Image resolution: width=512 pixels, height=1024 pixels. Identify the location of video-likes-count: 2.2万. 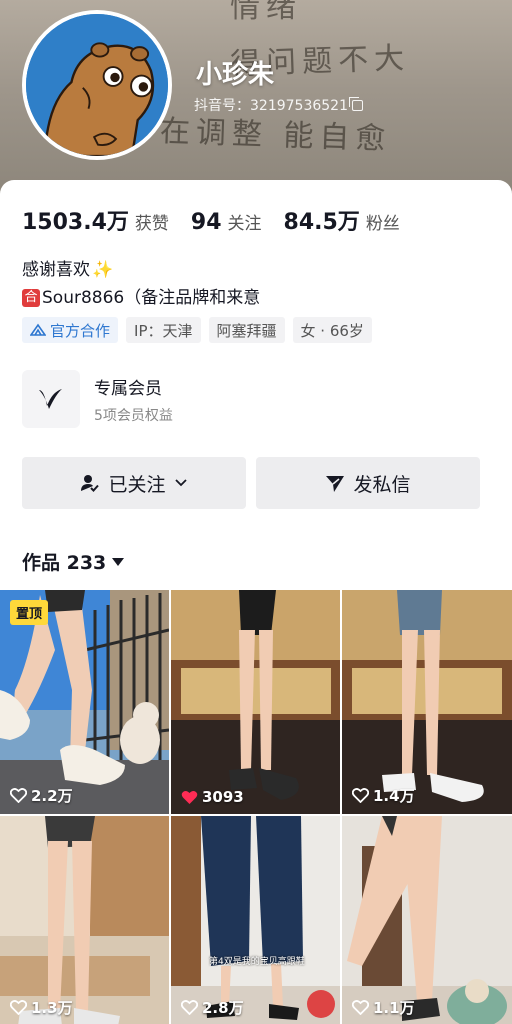
(52, 796).